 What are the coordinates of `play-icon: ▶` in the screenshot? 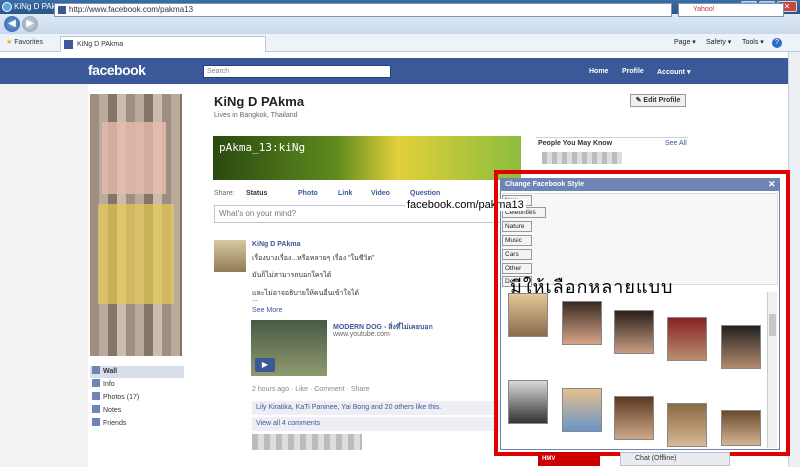 It's located at (265, 365).